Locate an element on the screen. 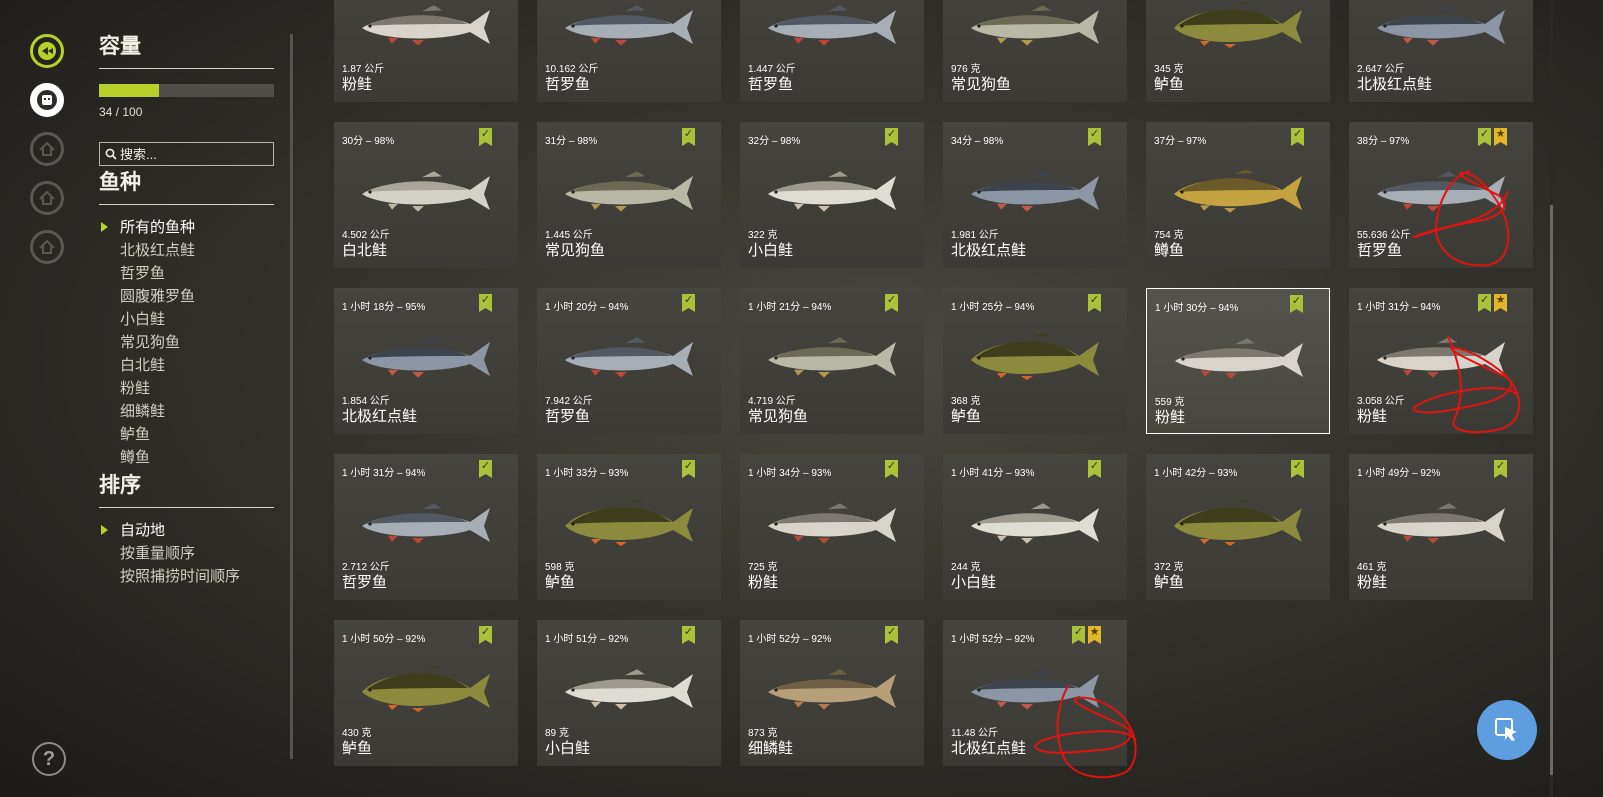 The image size is (1603, 797). fish-card: 1 小时 42分 – 93% ✓ 372 克 鲈鱼 is located at coordinates (1238, 527).